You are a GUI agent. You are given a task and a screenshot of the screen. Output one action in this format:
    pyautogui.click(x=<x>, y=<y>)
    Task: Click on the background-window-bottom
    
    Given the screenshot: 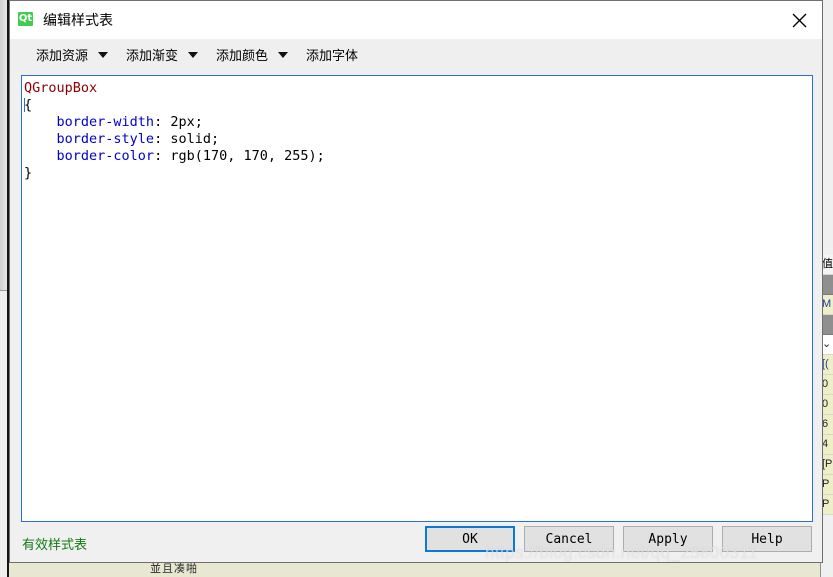 What is the action you would take?
    pyautogui.click(x=421, y=570)
    